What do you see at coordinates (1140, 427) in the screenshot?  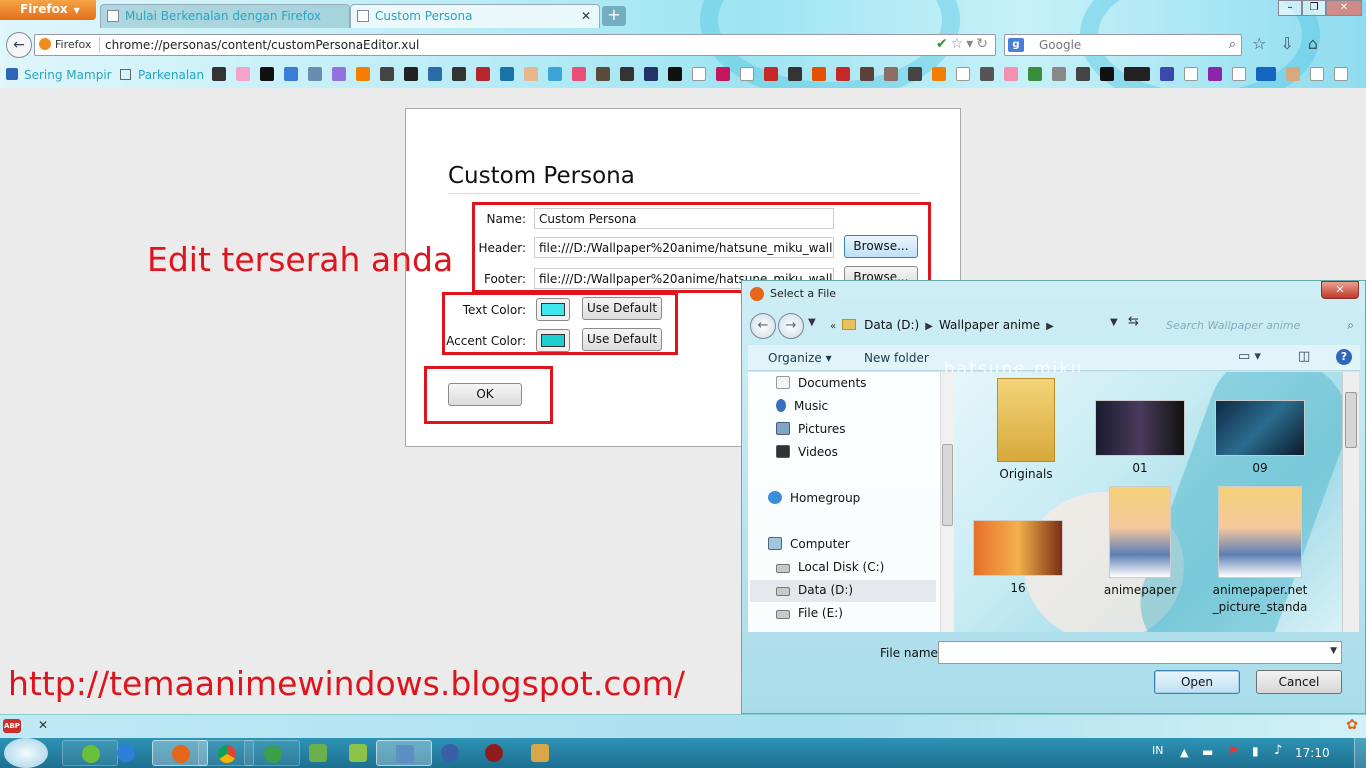 I see `file-item-01: 01` at bounding box center [1140, 427].